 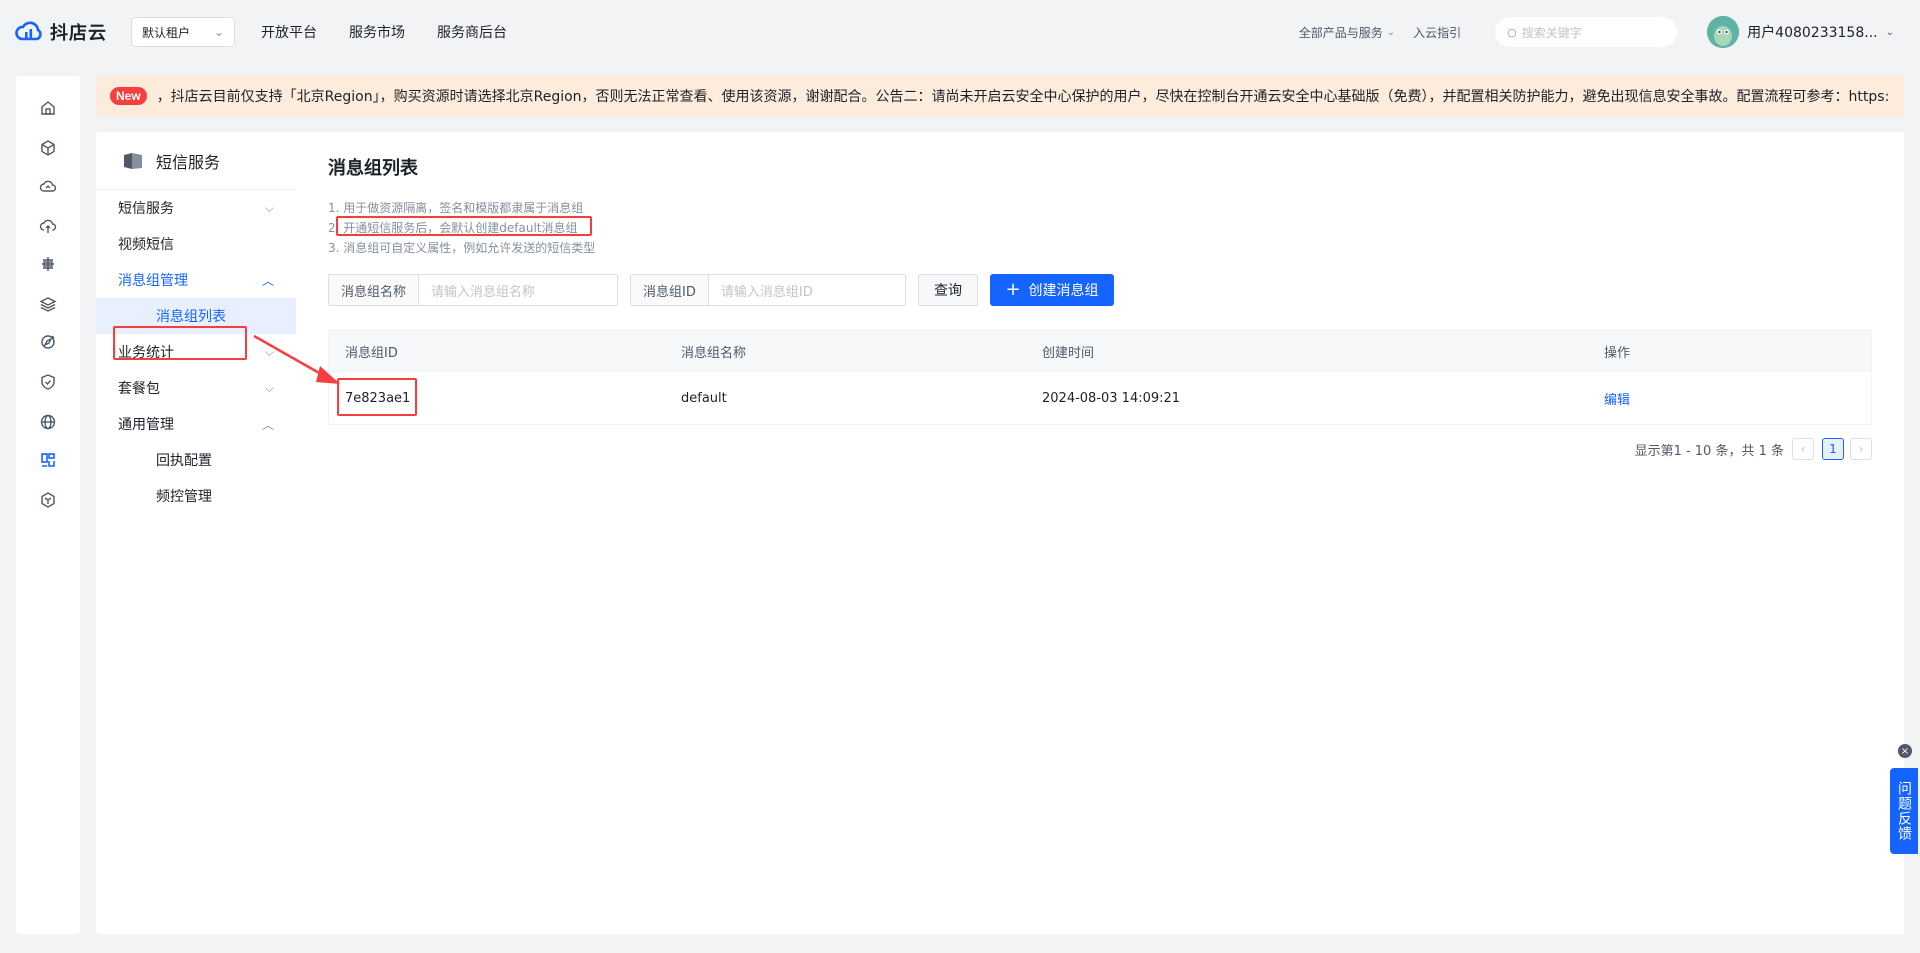 What do you see at coordinates (146, 425) in the screenshot?
I see `sidebar-item-label: 通用管理` at bounding box center [146, 425].